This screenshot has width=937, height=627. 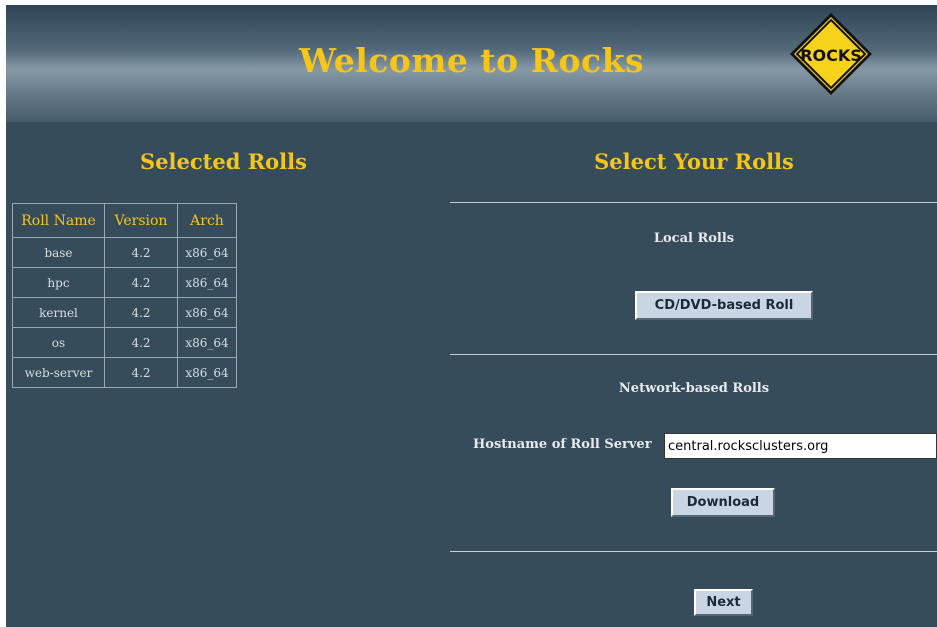 What do you see at coordinates (58, 342) in the screenshot?
I see `roll-name-cell: os` at bounding box center [58, 342].